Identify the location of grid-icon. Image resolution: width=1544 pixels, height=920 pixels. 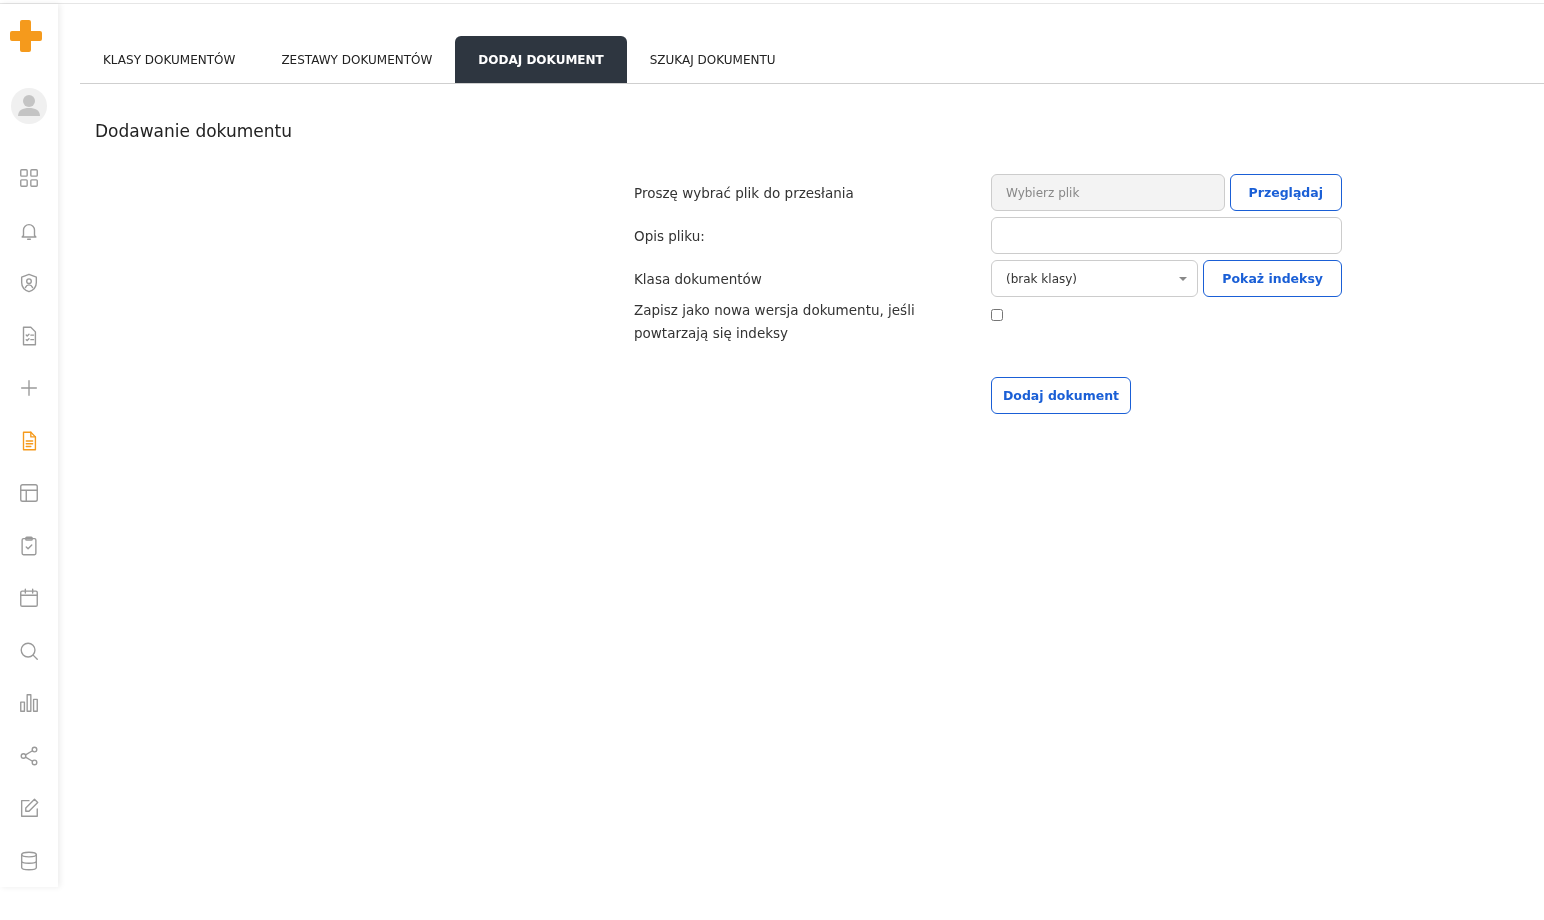
(29, 178).